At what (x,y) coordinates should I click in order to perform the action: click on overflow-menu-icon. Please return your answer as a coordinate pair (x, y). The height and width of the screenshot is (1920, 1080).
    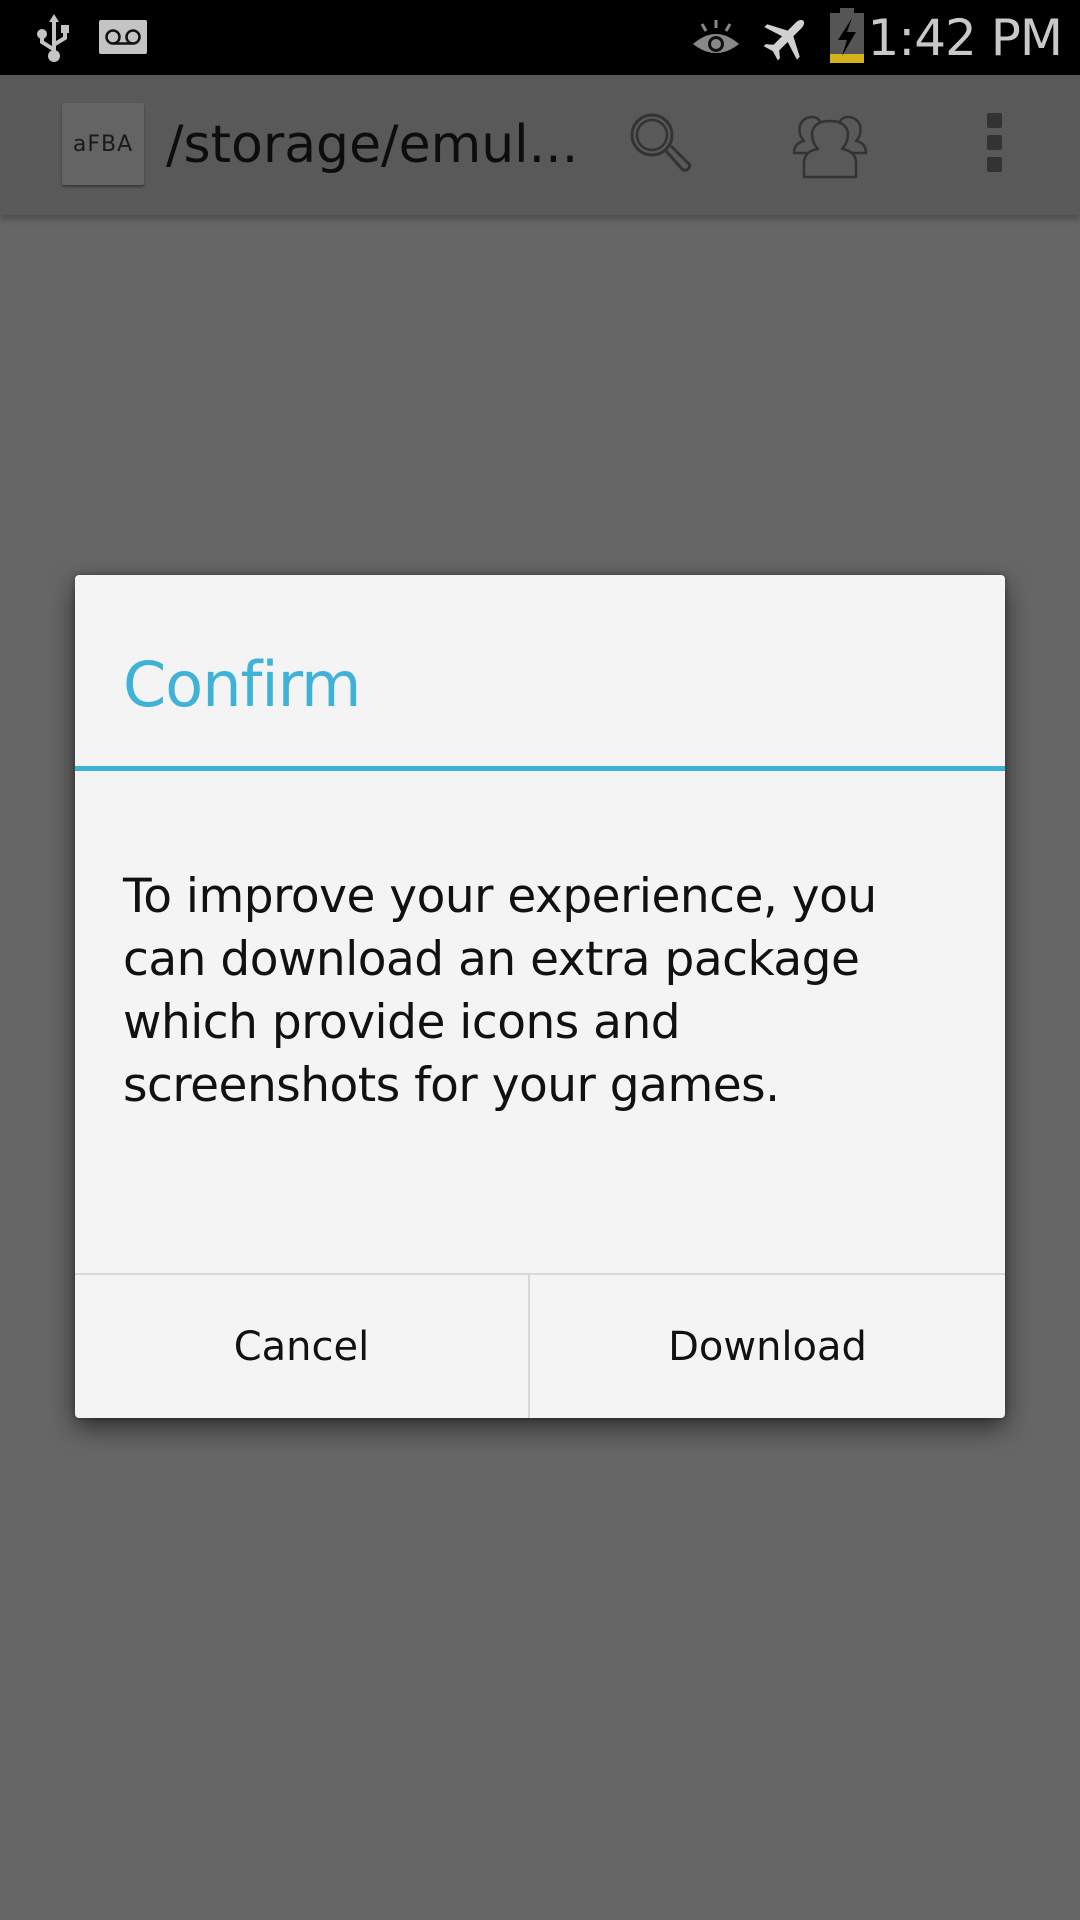
    Looking at the image, I should click on (995, 145).